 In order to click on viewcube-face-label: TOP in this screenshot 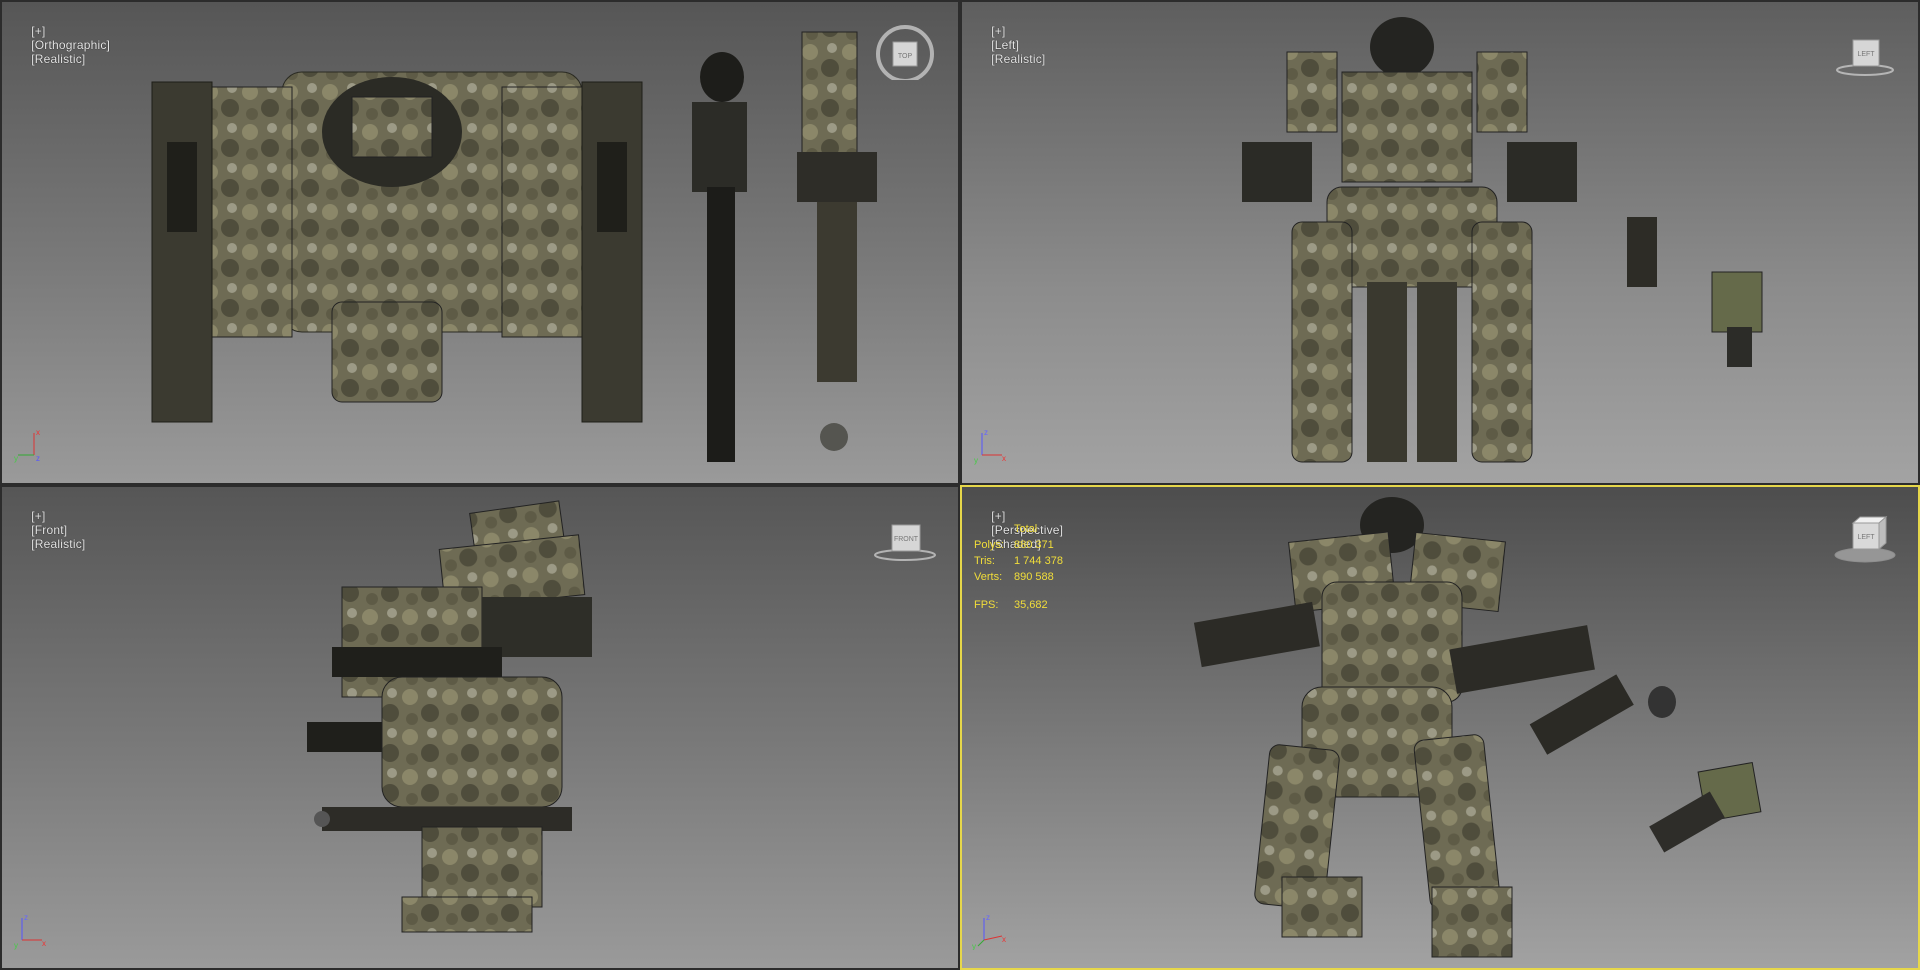, I will do `click(905, 56)`.